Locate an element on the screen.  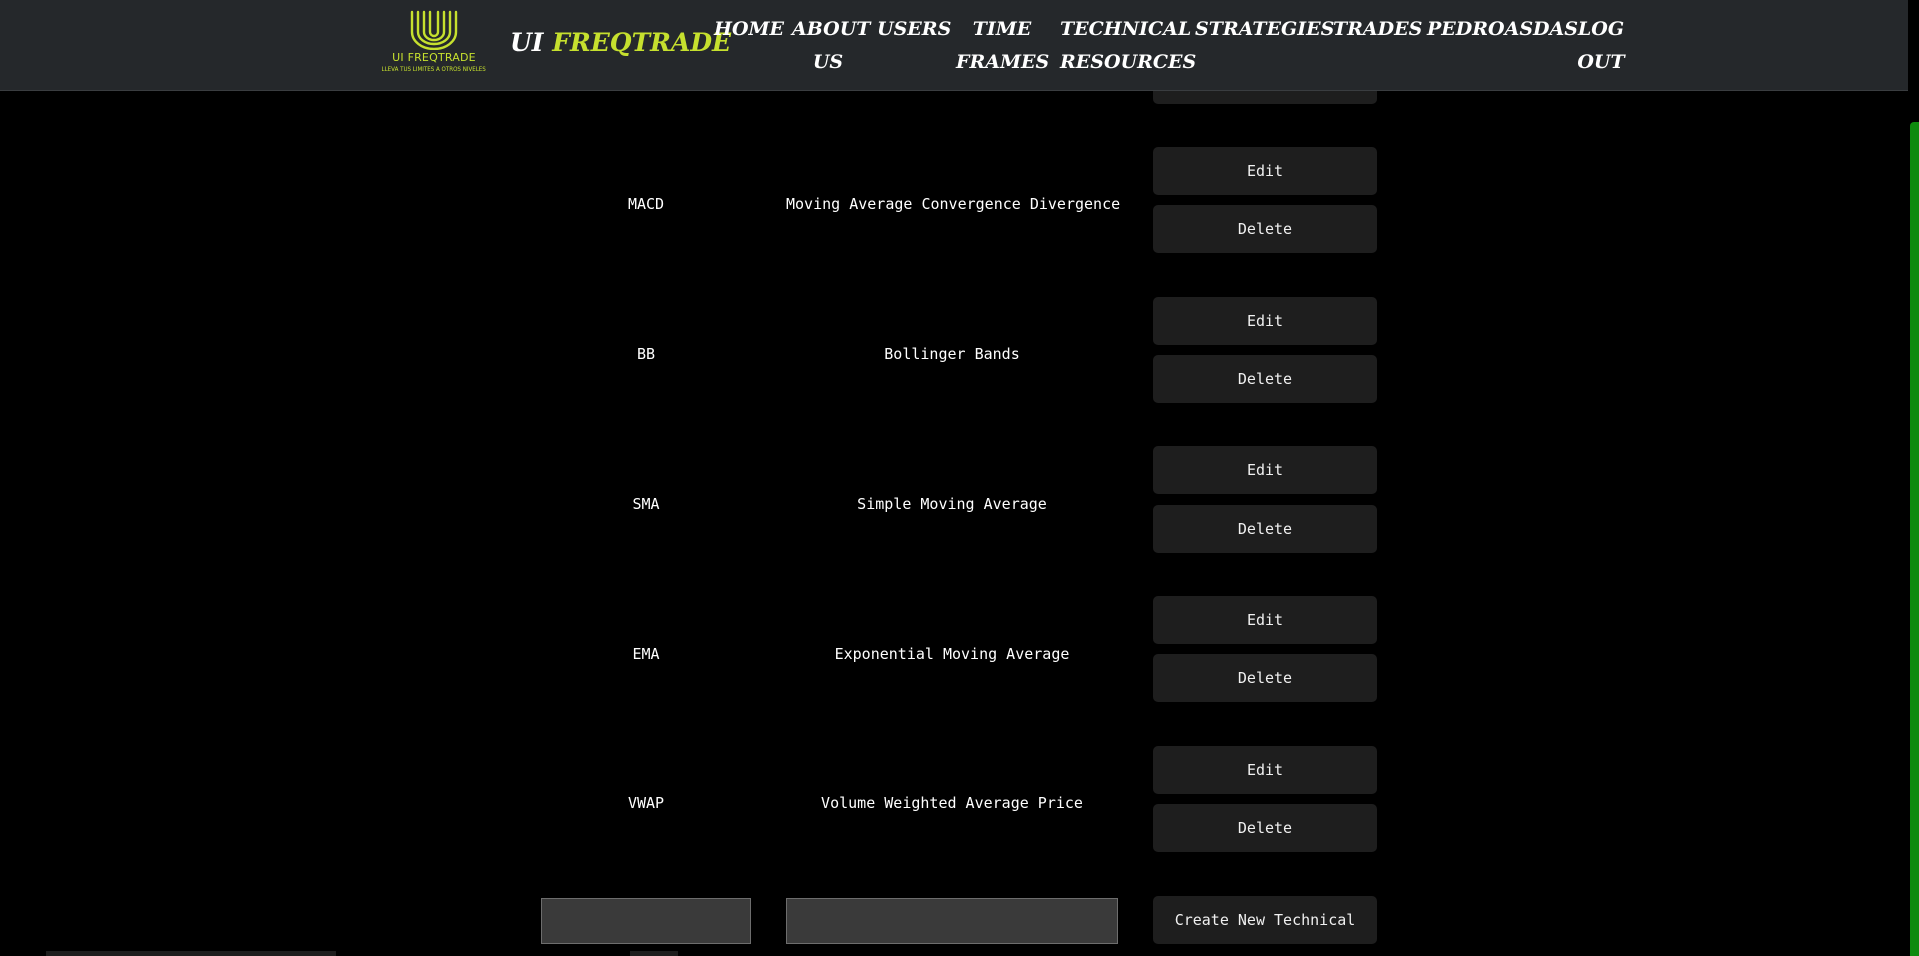
u-logo-icon is located at coordinates (434, 30).